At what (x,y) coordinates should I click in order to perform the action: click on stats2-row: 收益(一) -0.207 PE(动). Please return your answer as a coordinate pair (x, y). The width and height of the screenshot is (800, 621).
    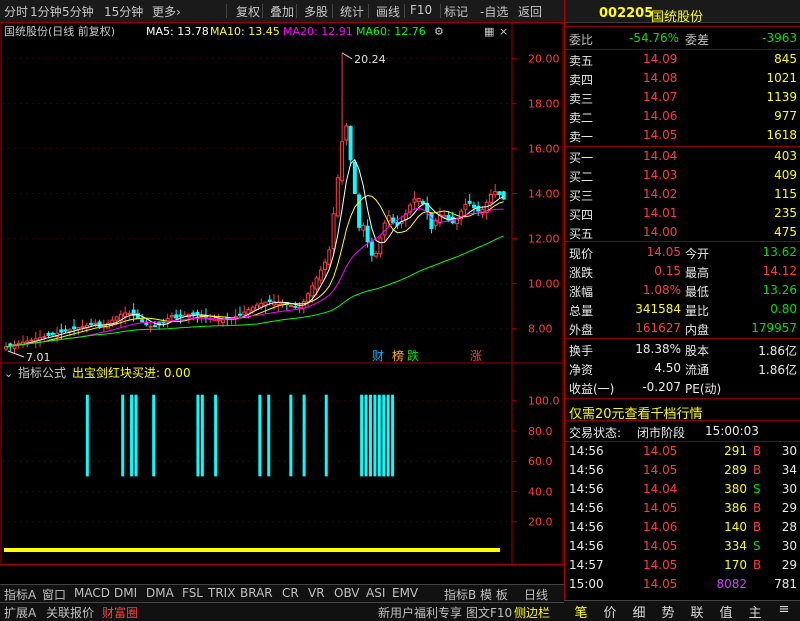
    Looking at the image, I should click on (682, 388).